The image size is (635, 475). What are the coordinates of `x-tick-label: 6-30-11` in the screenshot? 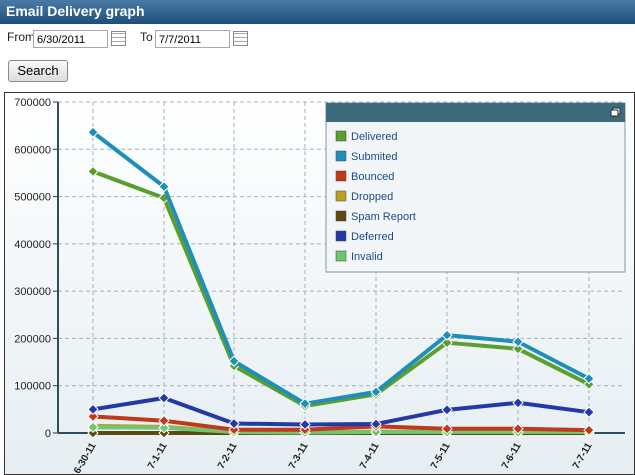 It's located at (85, 458).